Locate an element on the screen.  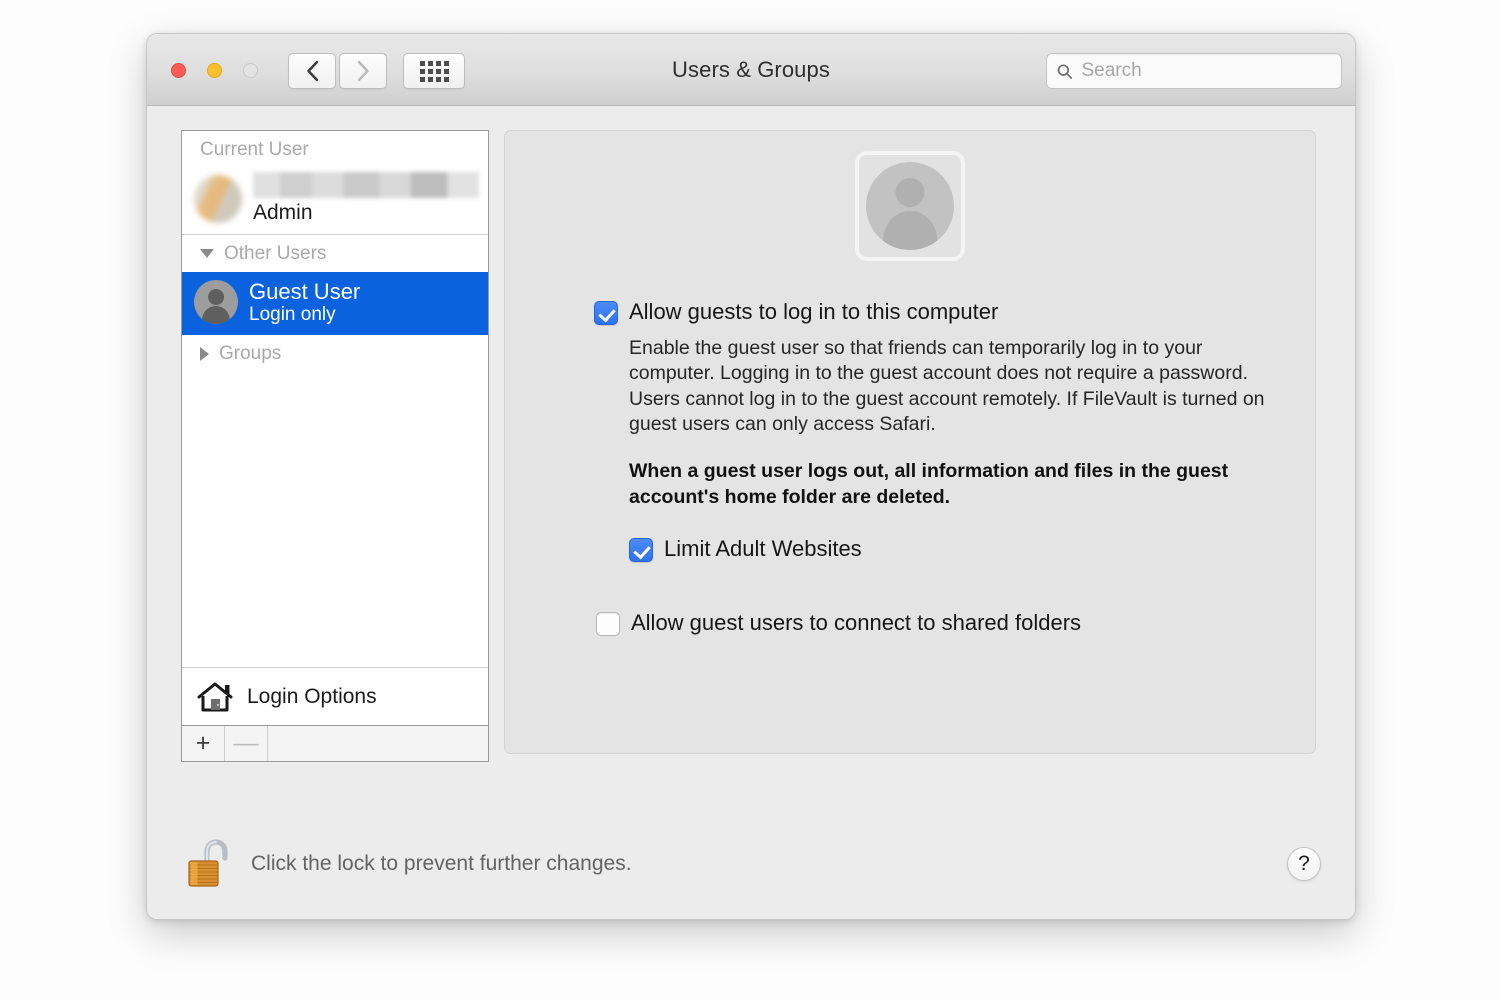
chevron-down-icon is located at coordinates (207, 254).